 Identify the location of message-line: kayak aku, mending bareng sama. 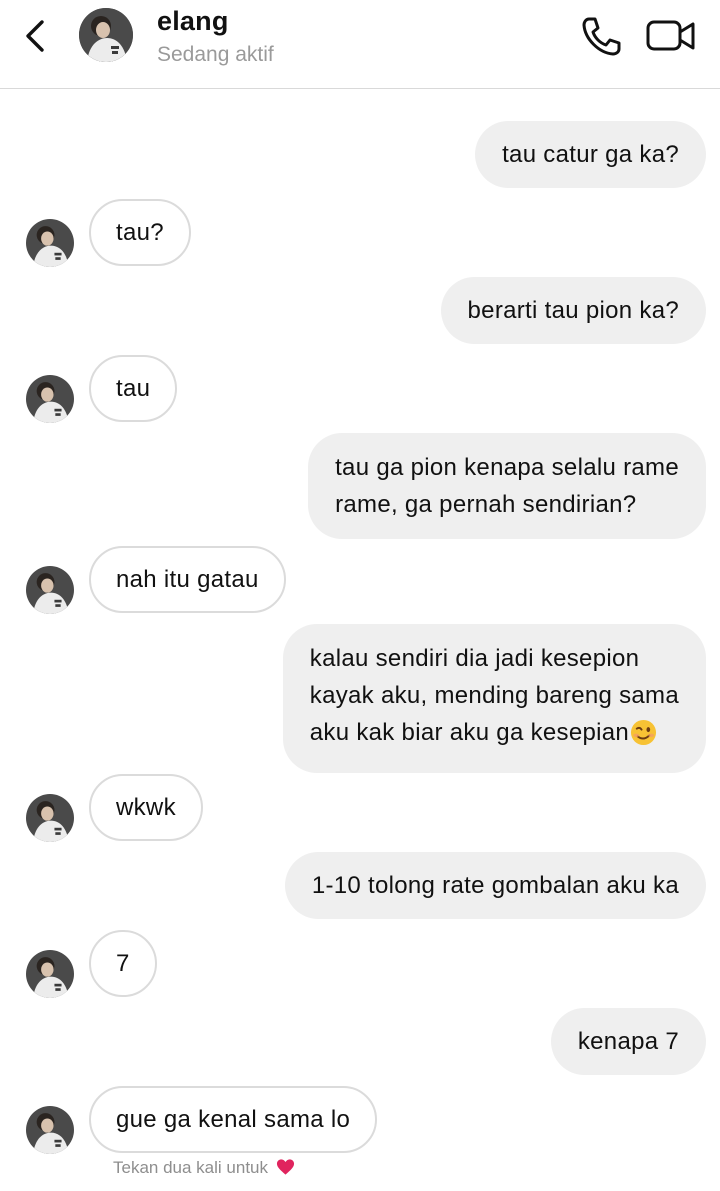
(494, 695).